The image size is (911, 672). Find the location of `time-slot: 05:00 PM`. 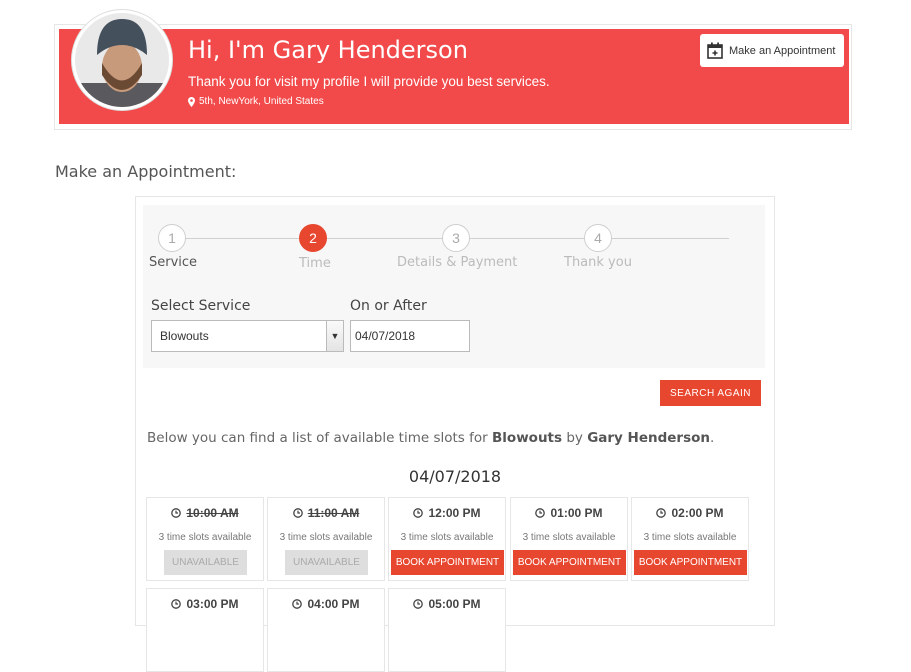

time-slot: 05:00 PM is located at coordinates (447, 630).